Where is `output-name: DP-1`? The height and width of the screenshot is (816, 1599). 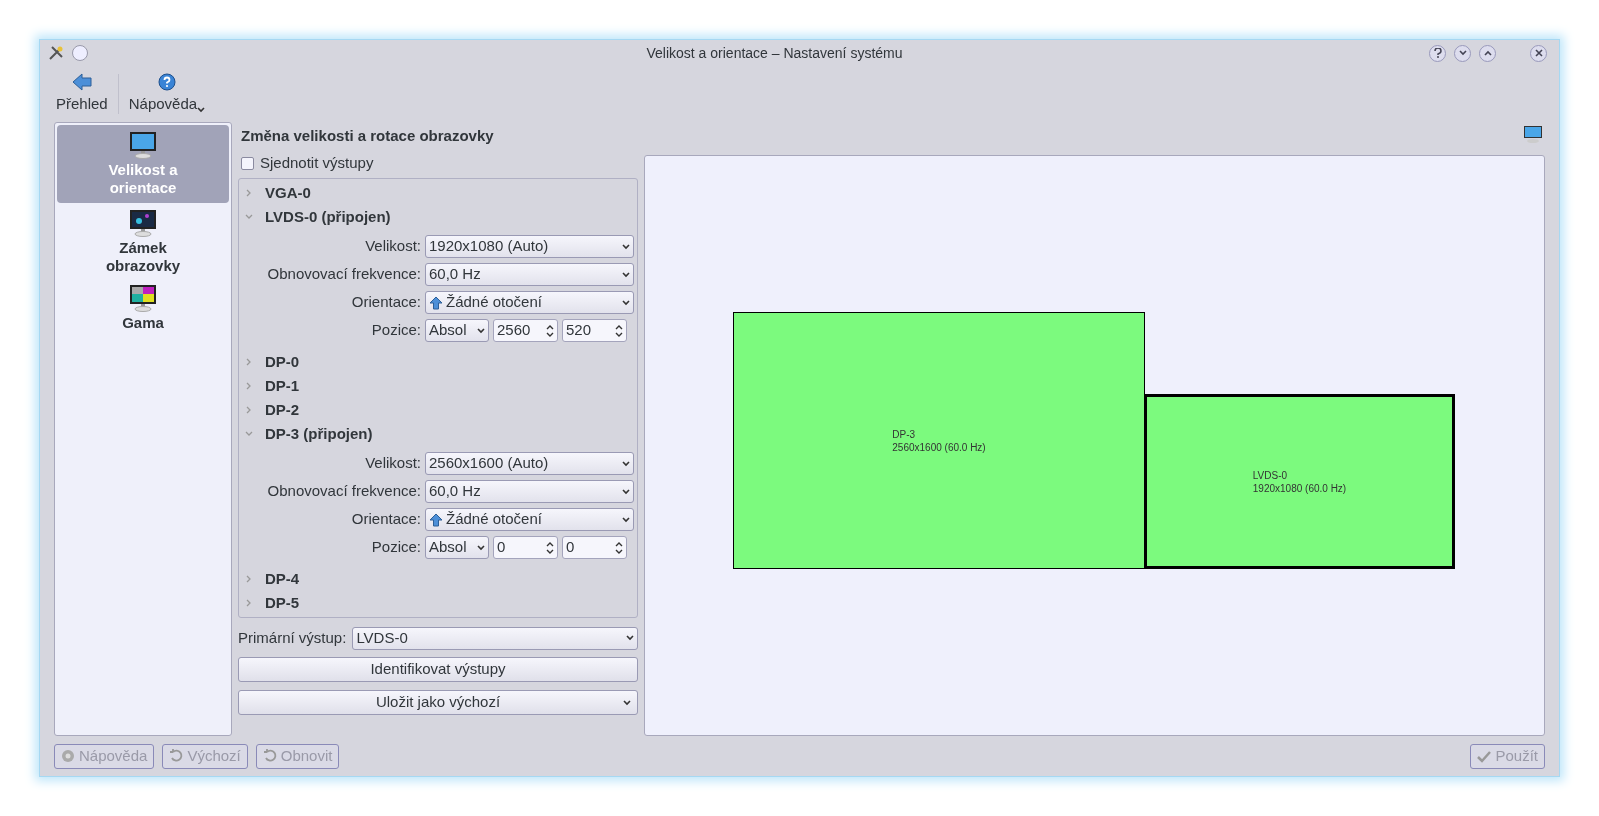 output-name: DP-1 is located at coordinates (282, 386).